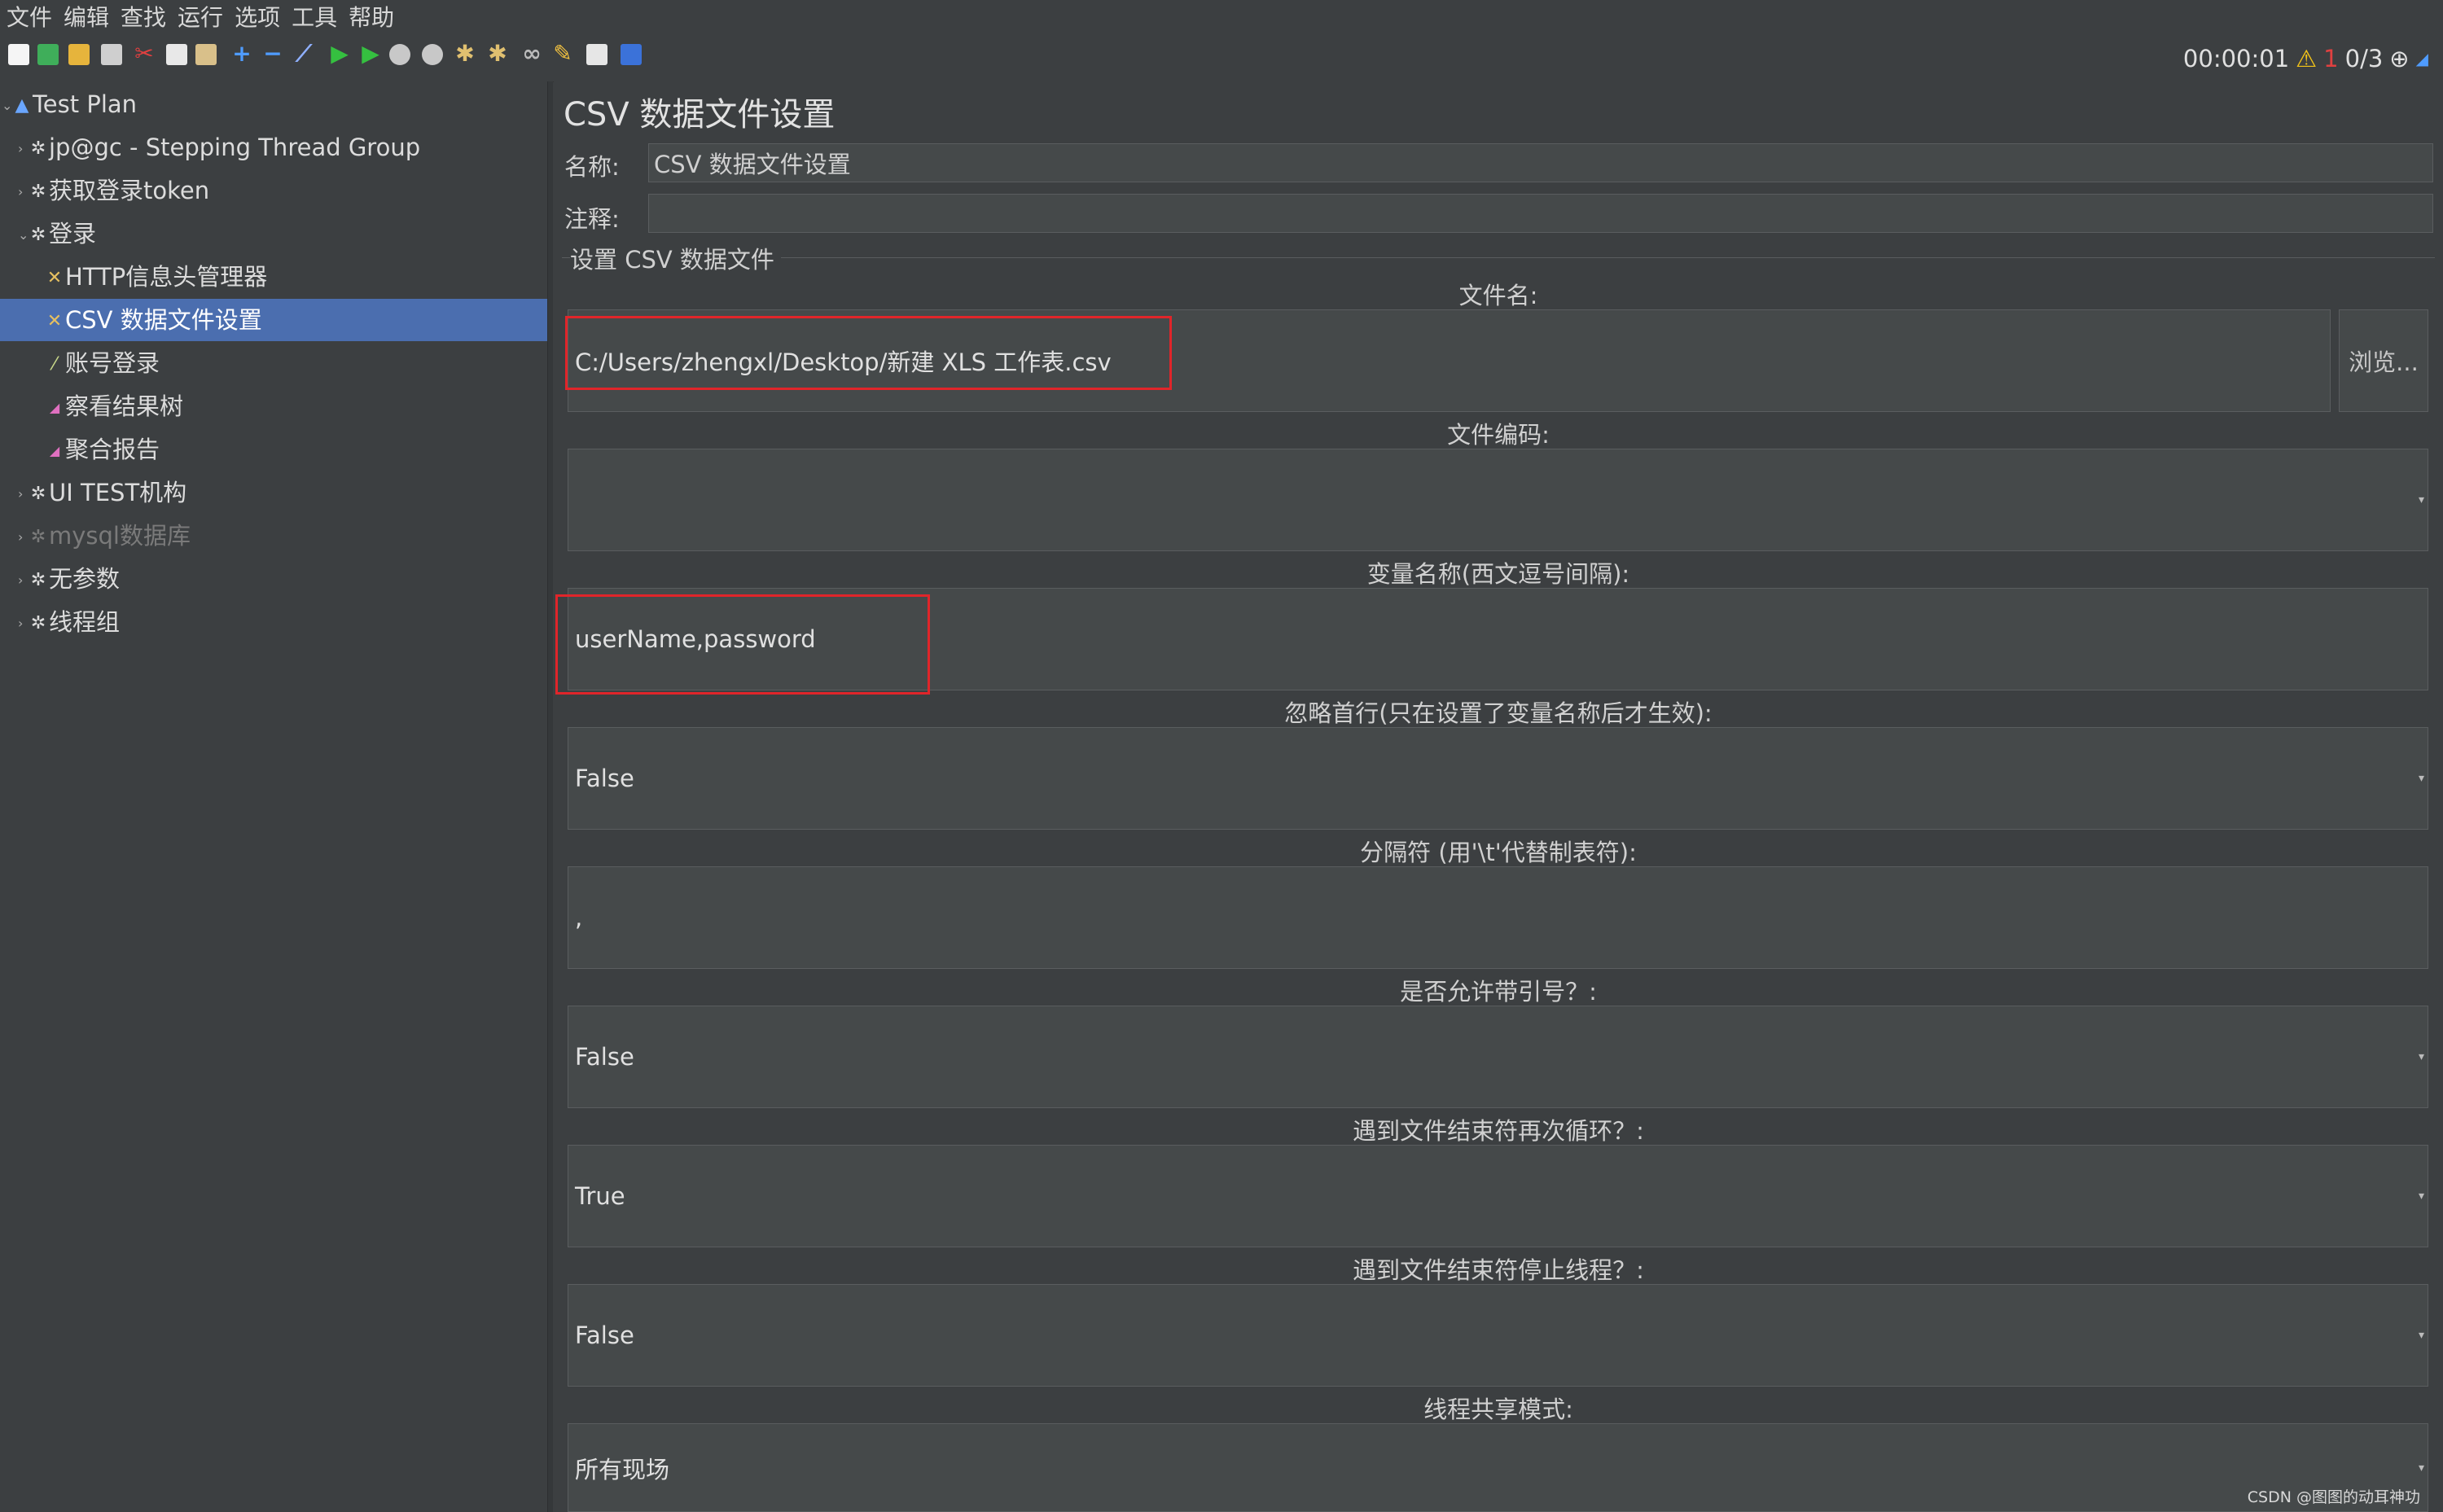 Image resolution: width=2443 pixels, height=1512 pixels. I want to click on varnames-highlight, so click(742, 644).